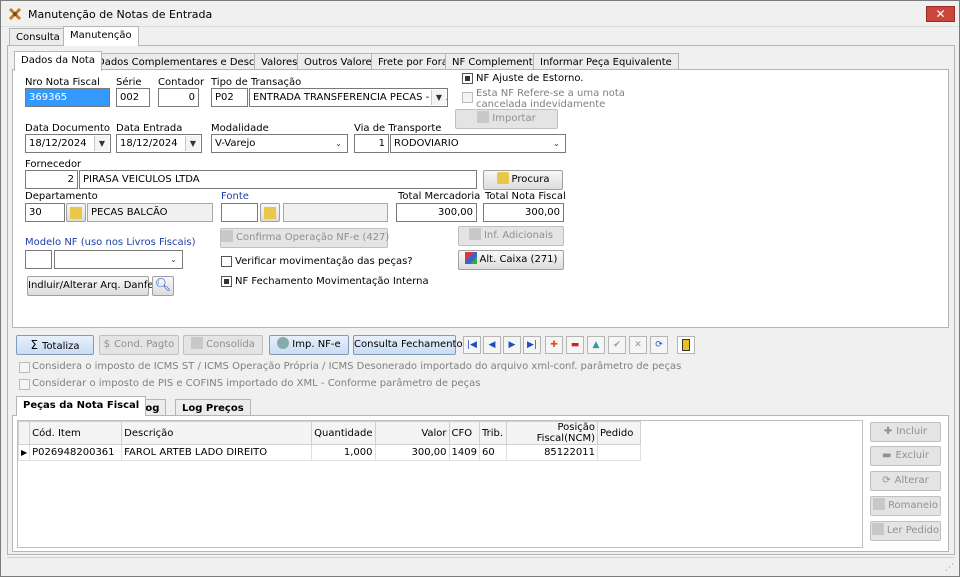  What do you see at coordinates (90, 286) in the screenshot?
I see `danfe-button: Indluir/Alterar Arq. Danfe` at bounding box center [90, 286].